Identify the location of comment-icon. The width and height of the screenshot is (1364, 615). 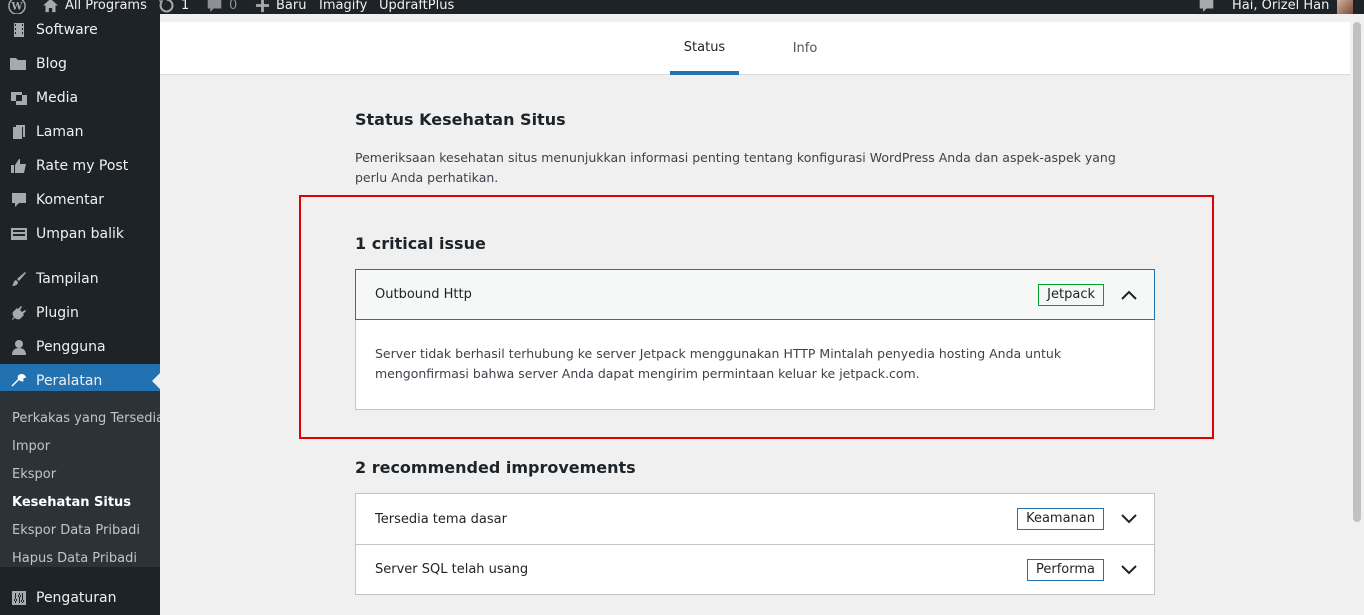
(18, 200).